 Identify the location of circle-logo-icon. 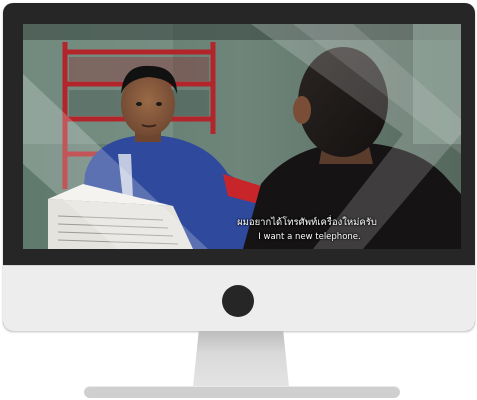
(238, 301).